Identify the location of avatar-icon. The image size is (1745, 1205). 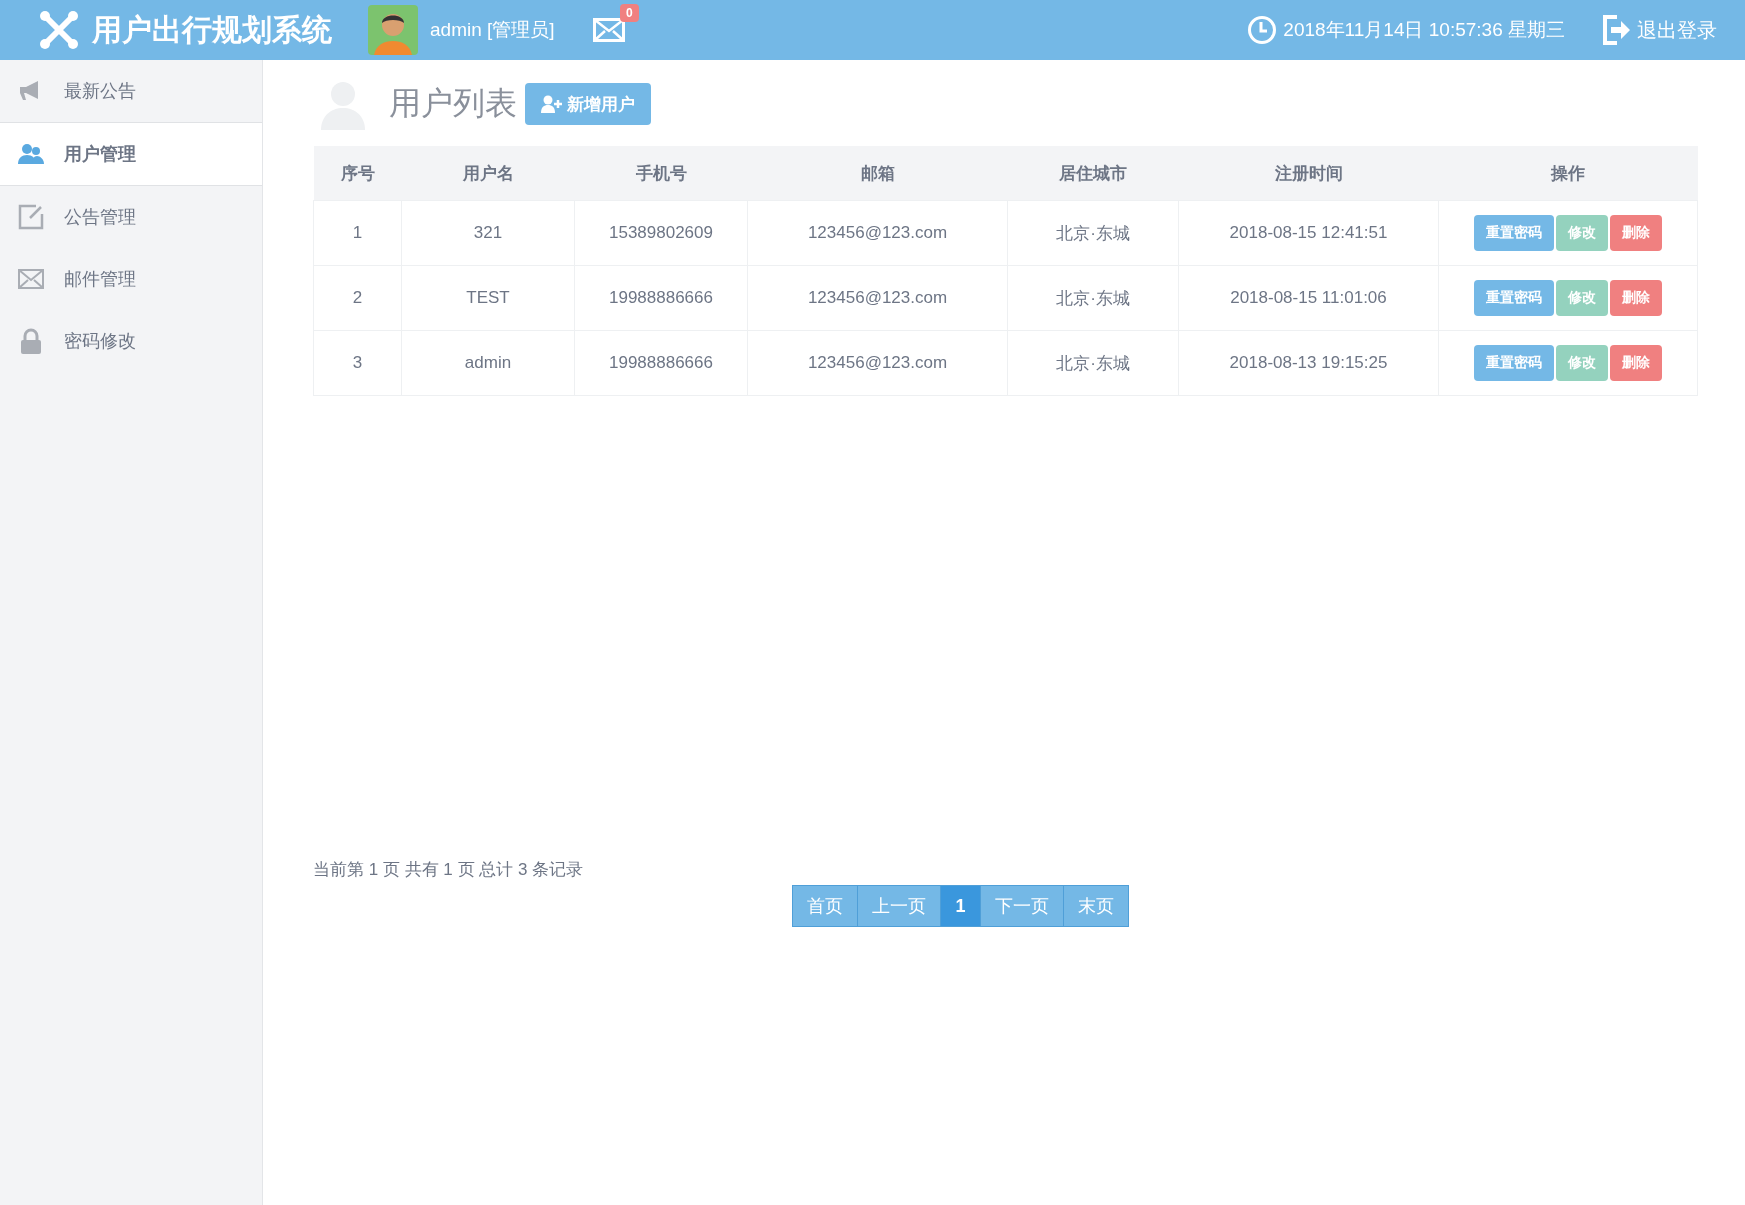
(393, 30).